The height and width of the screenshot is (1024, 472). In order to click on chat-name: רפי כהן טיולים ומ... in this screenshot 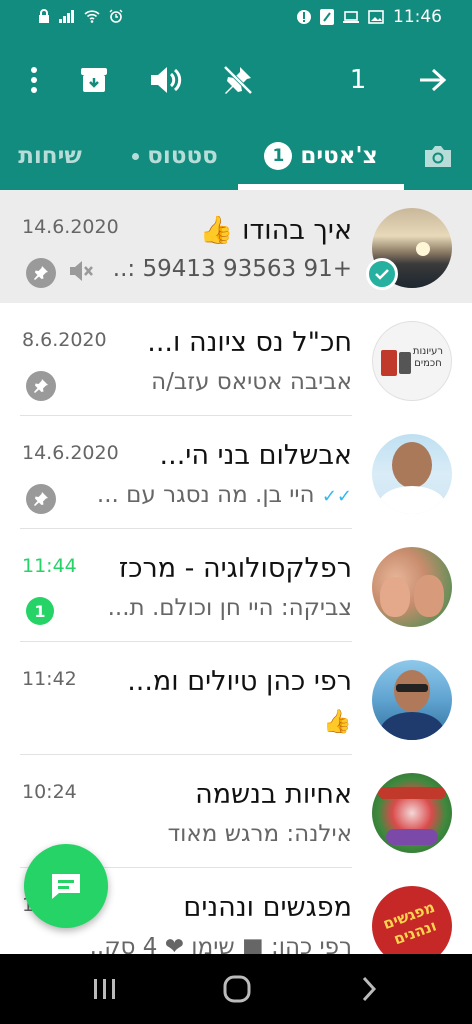, I will do `click(239, 681)`.